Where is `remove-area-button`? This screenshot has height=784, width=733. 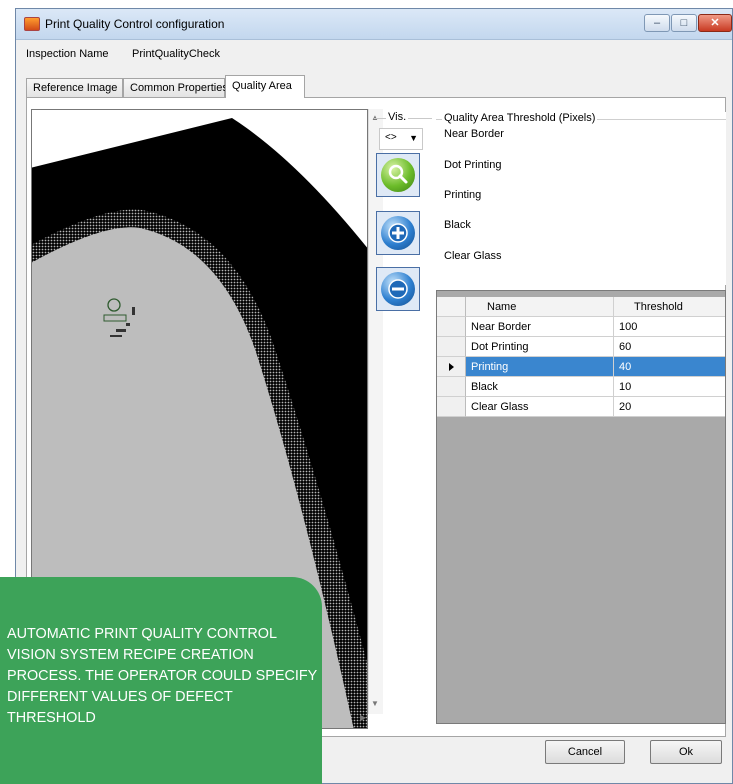 remove-area-button is located at coordinates (398, 289).